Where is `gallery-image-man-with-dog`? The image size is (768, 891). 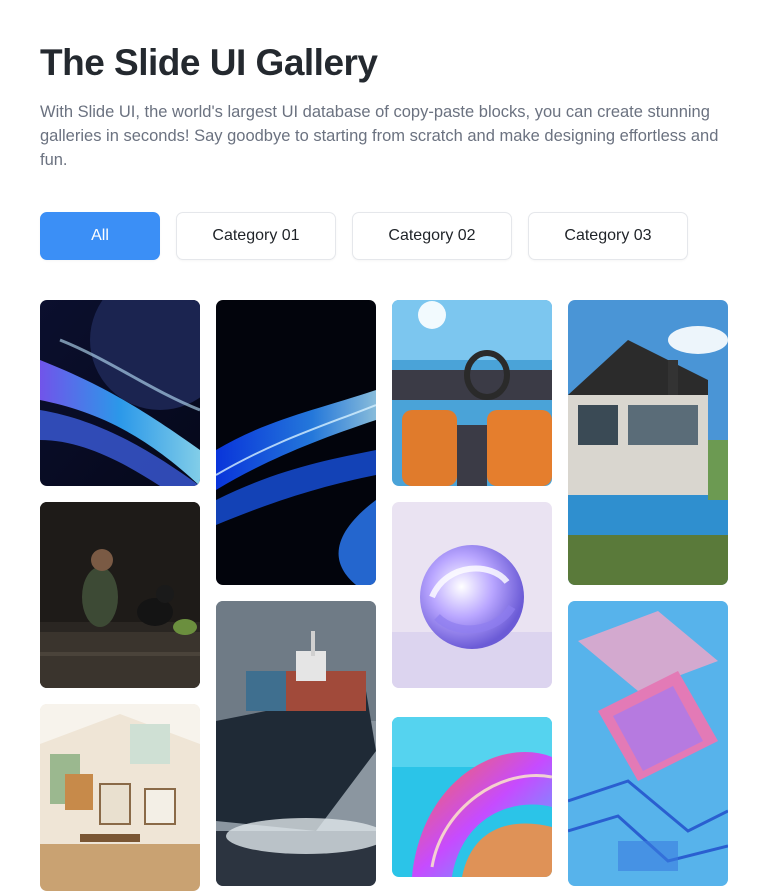 gallery-image-man-with-dog is located at coordinates (120, 595).